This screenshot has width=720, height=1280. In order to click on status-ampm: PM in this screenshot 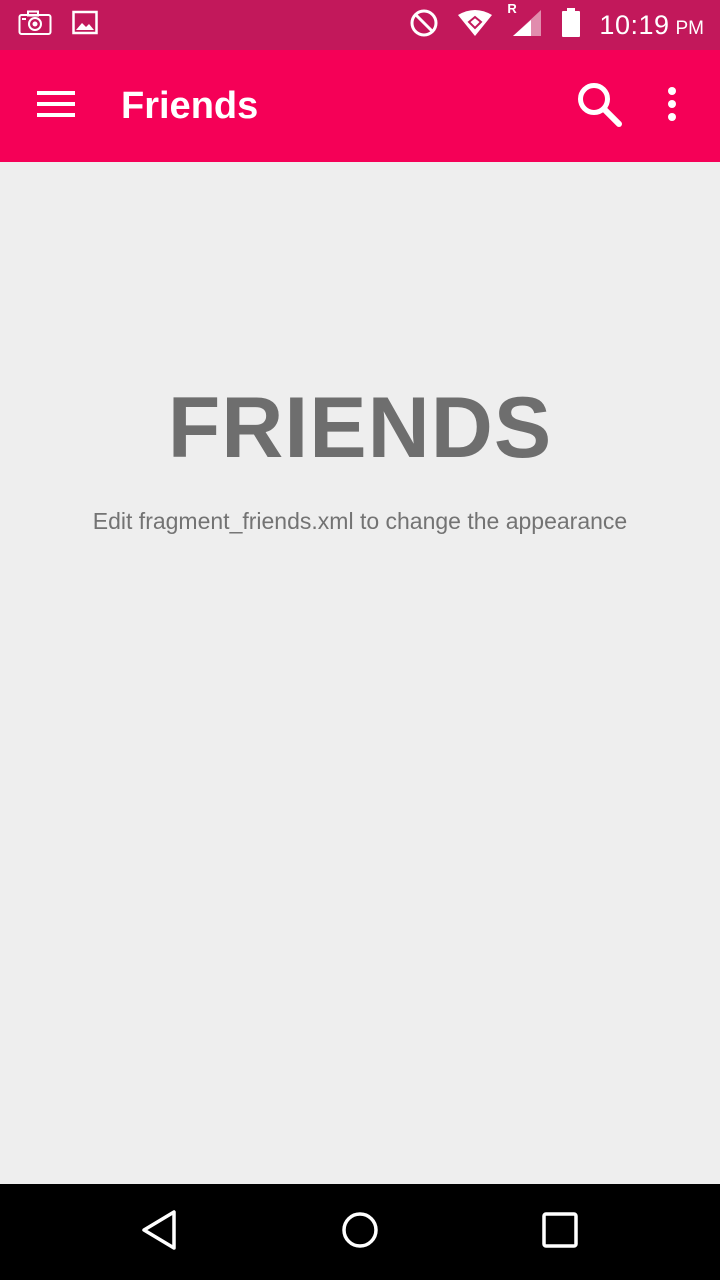, I will do `click(690, 28)`.